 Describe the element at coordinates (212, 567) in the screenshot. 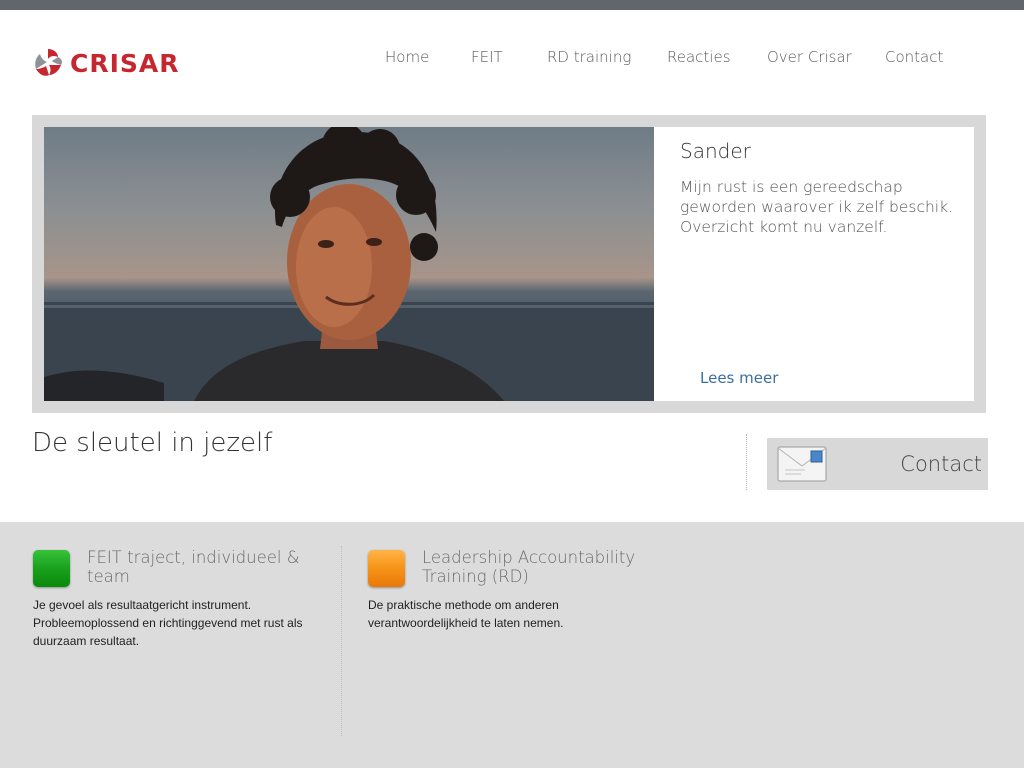

I see `feature-title: FEIT traject, individueel & team` at that location.